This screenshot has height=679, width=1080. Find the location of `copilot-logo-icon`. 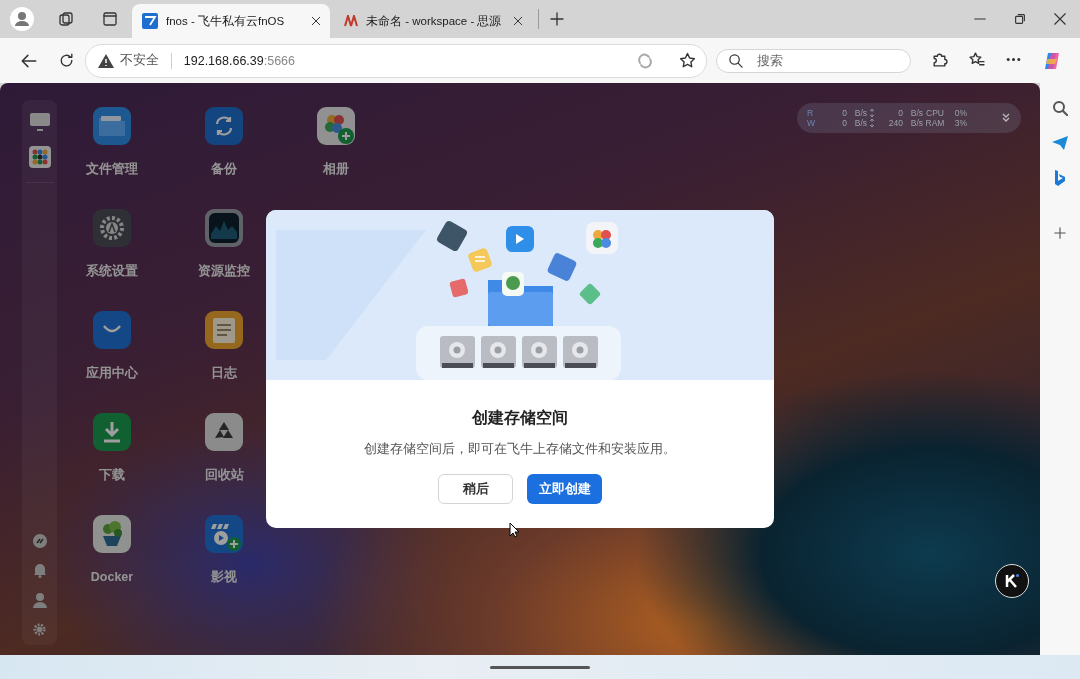

copilot-logo-icon is located at coordinates (1052, 60).